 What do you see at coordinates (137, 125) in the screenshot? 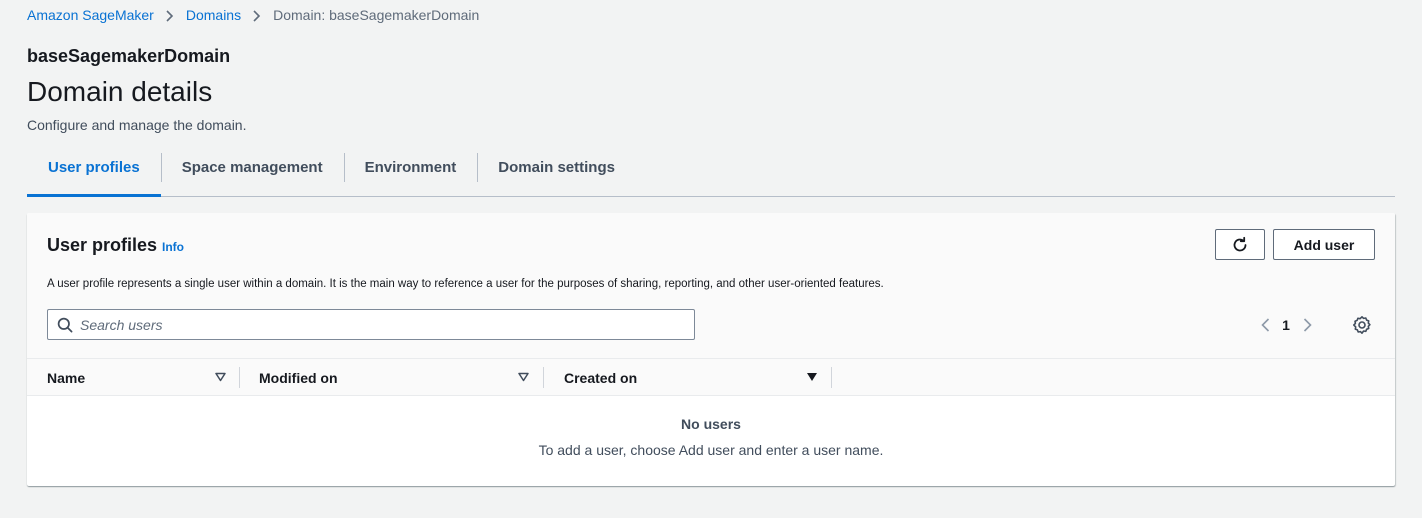
I see `page-description: Configure and manage the domain.` at bounding box center [137, 125].